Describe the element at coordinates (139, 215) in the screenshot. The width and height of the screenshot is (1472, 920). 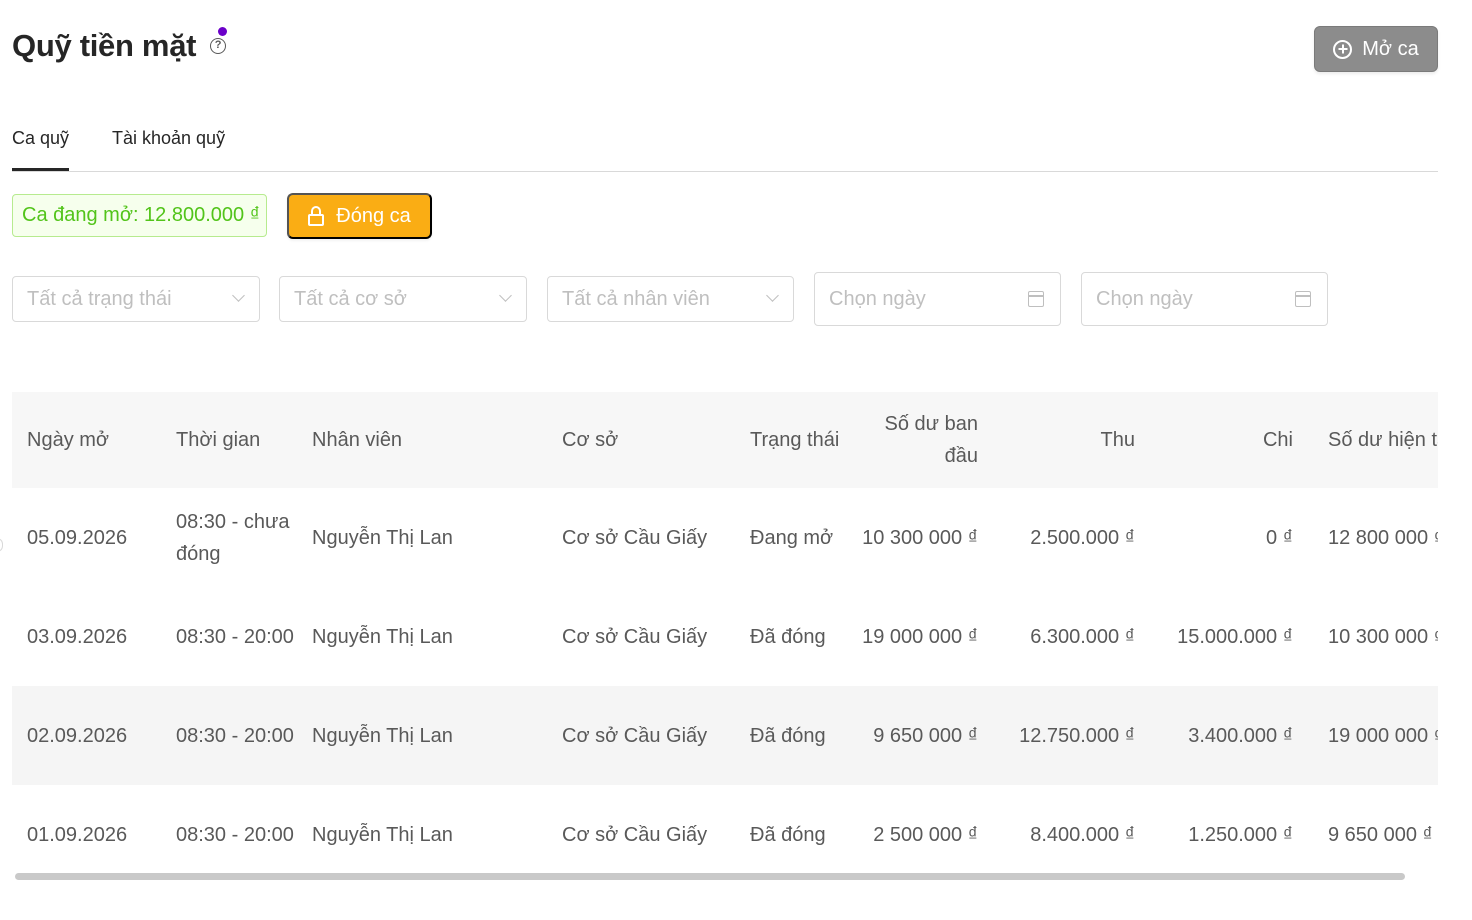
I see `open-shift-balance-badge: Ca đang mở: 12.800.000 ₫` at that location.